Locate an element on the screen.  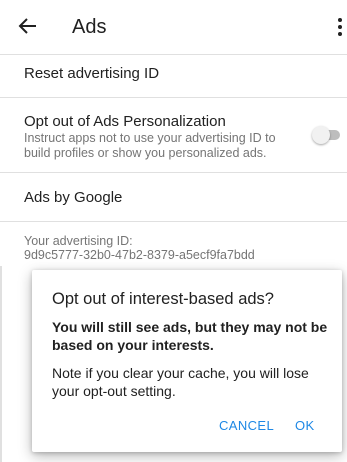
ads-by-google-row: Ads by Google is located at coordinates (173, 197).